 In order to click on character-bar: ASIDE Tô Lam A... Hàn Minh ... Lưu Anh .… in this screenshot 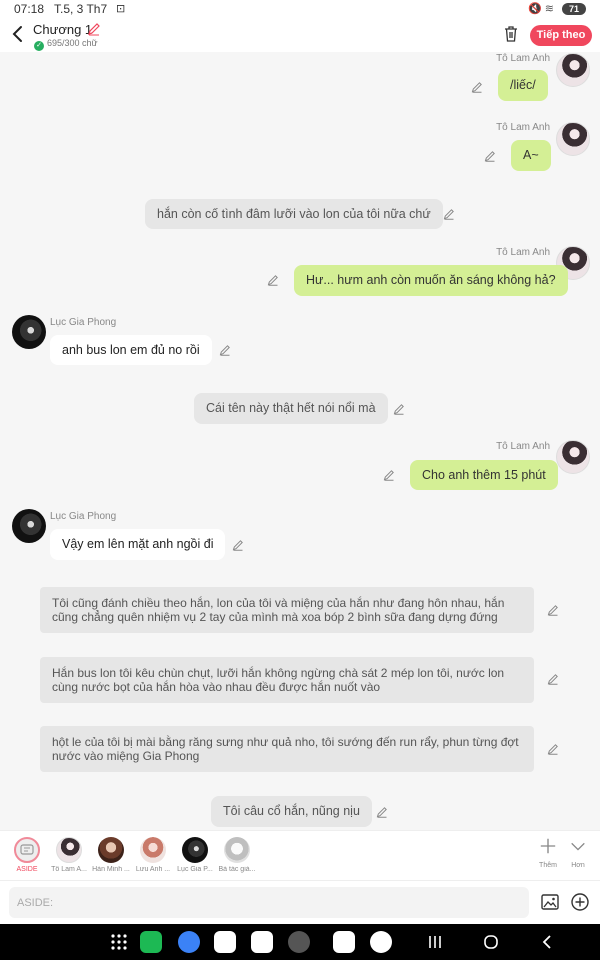, I will do `click(300, 855)`.